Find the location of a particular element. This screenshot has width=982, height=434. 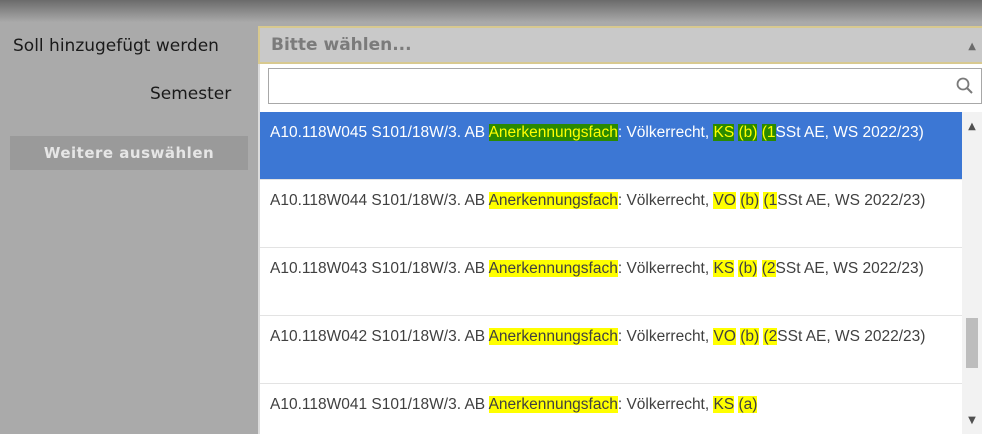

highlight-text: (a) is located at coordinates (748, 404).